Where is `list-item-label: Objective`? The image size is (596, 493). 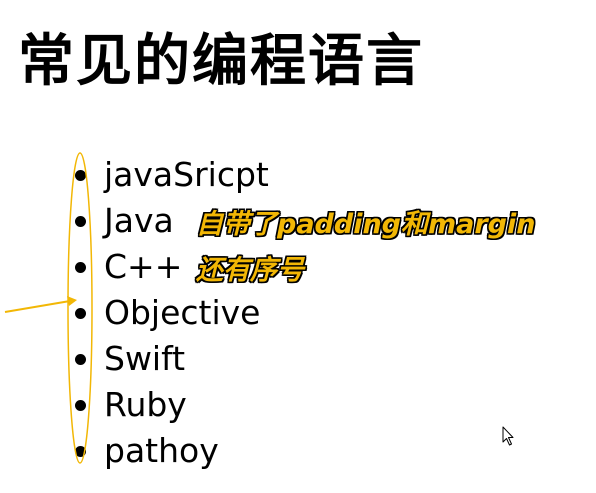
list-item-label: Objective is located at coordinates (182, 312).